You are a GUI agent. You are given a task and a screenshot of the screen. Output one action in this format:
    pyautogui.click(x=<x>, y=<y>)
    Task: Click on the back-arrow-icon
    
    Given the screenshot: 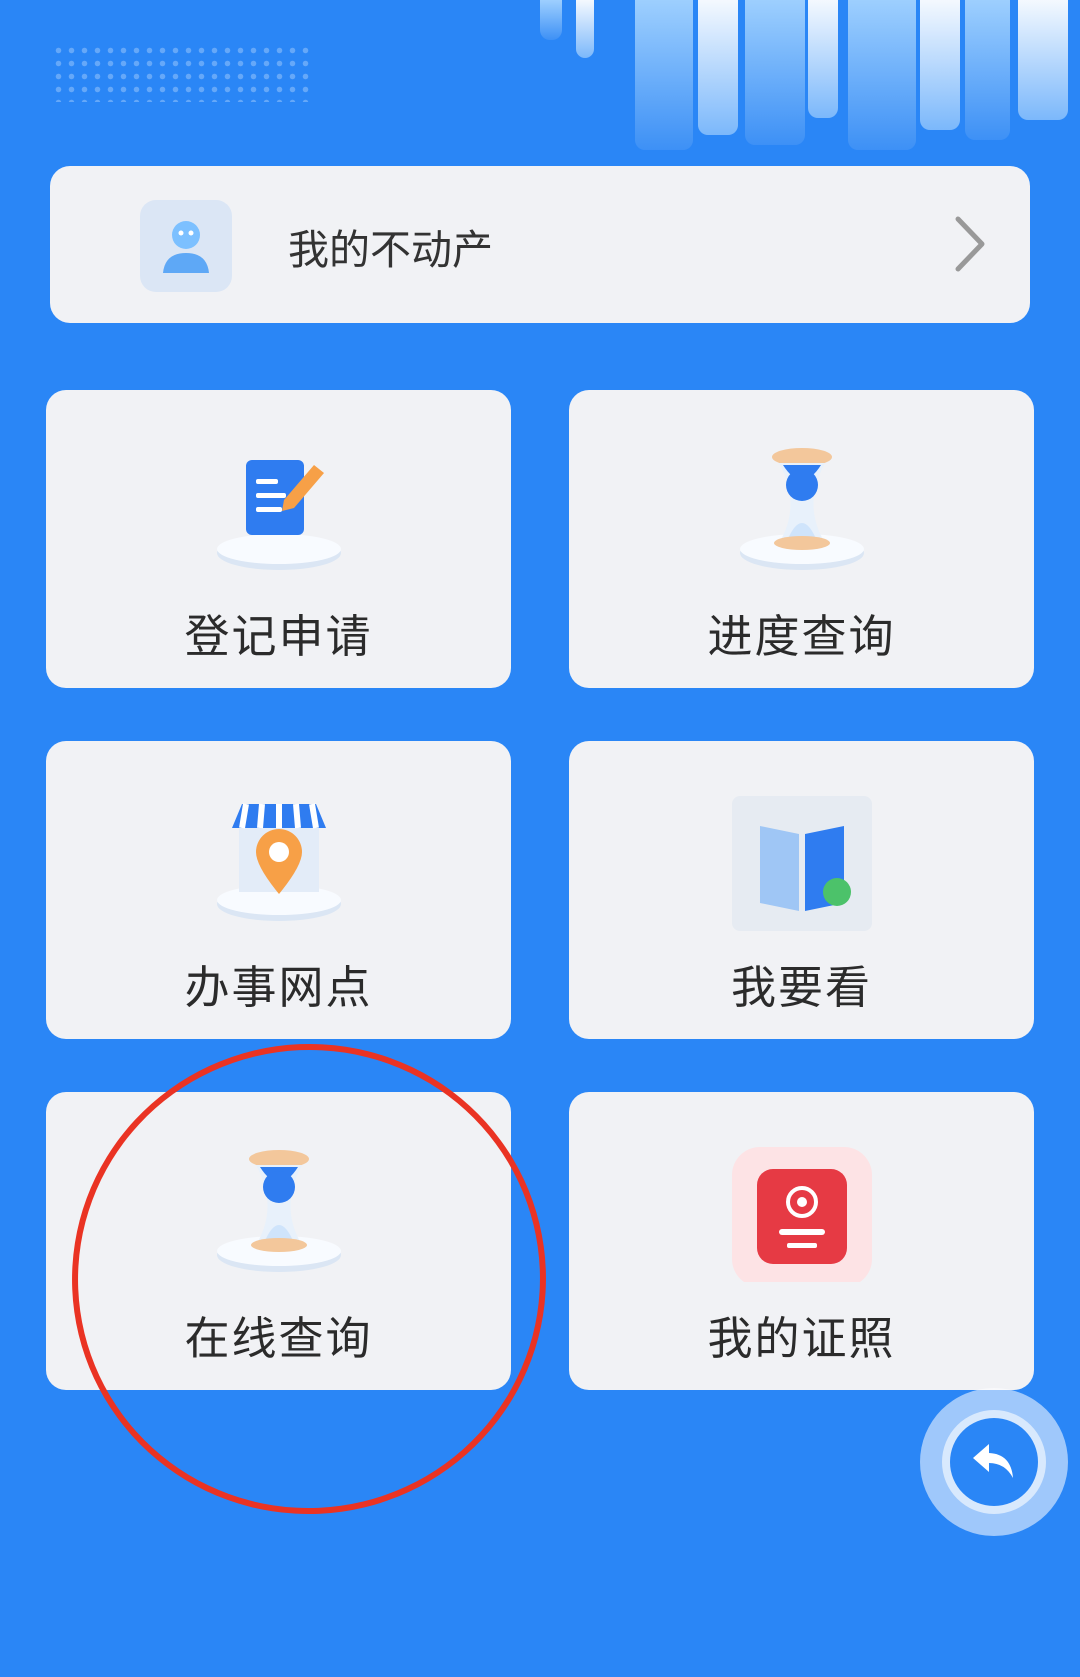 What is the action you would take?
    pyautogui.click(x=993, y=1461)
    